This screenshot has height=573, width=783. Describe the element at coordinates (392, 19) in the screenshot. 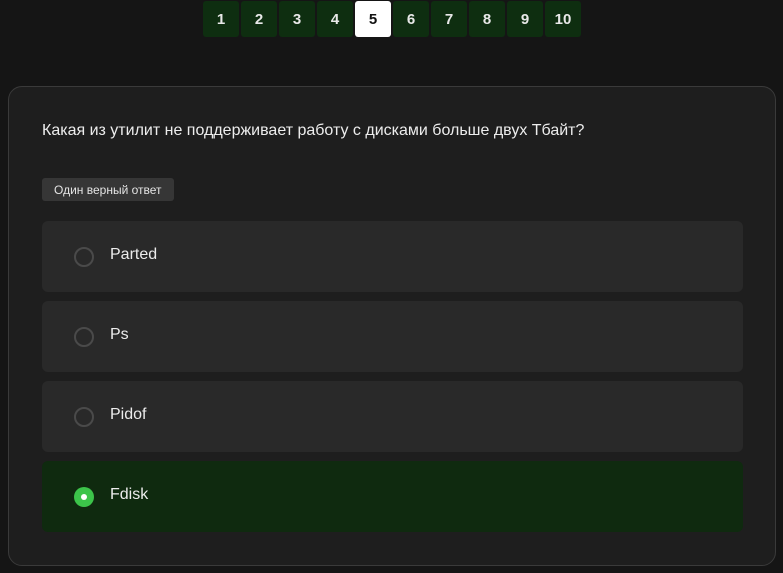

I see `question-pagination: 1 2 3 4 5 6 7 8 9 10` at that location.